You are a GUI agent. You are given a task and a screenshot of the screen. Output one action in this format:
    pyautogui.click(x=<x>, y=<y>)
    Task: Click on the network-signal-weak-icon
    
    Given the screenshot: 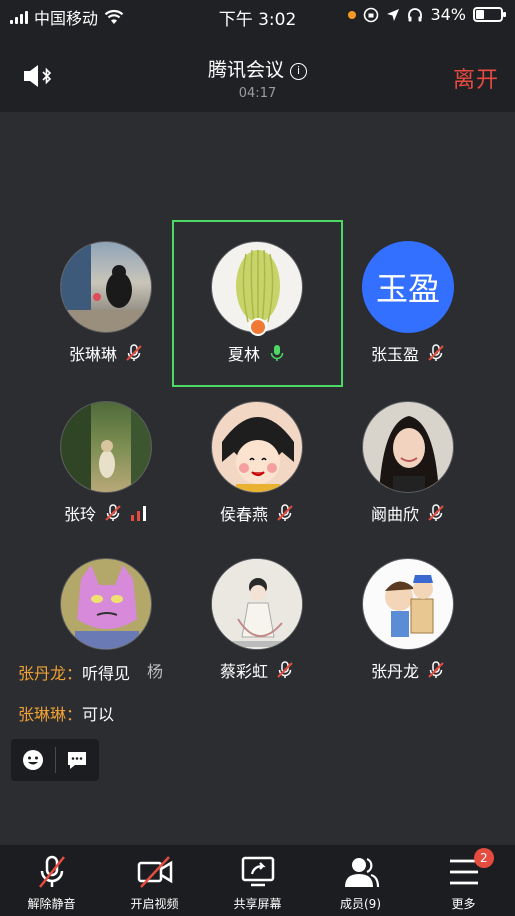 What is the action you would take?
    pyautogui.click(x=138, y=513)
    